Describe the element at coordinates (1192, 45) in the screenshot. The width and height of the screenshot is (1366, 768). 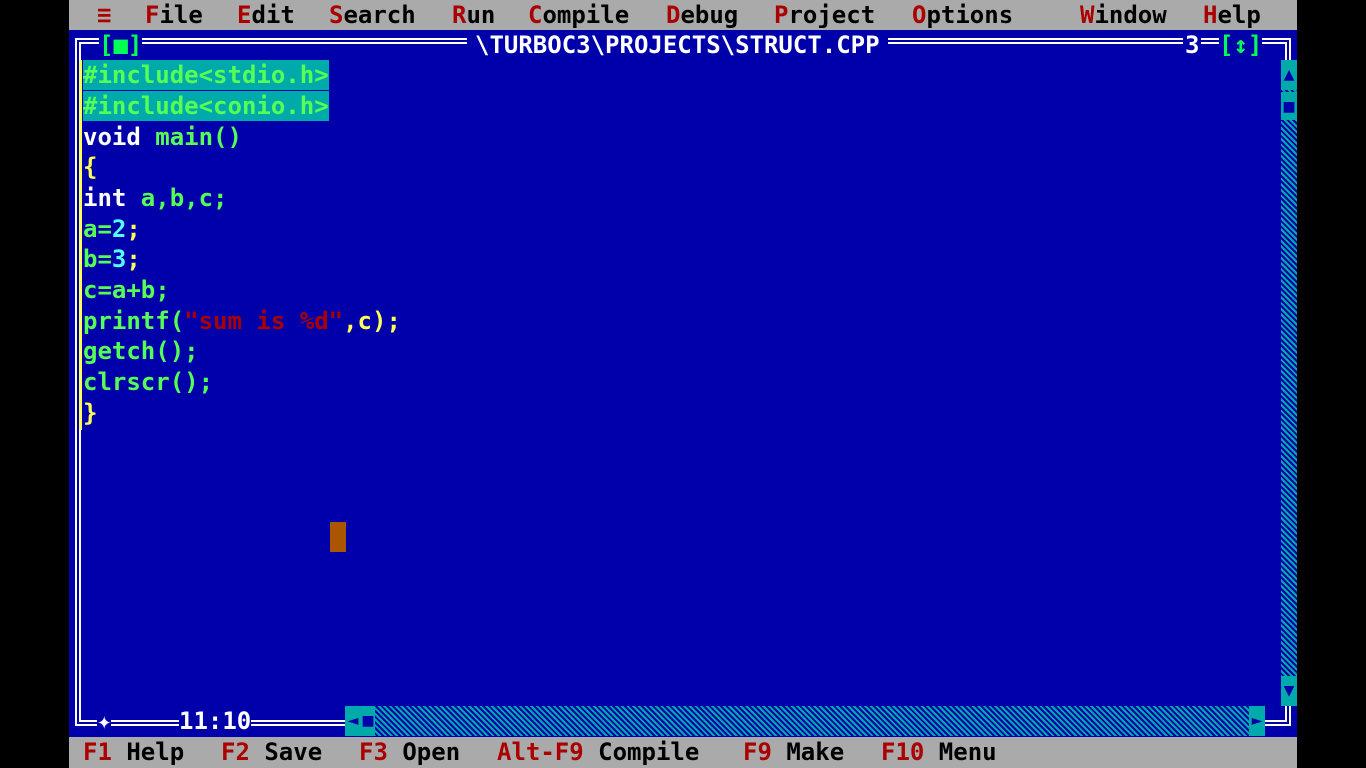
I see `window-number: 3` at that location.